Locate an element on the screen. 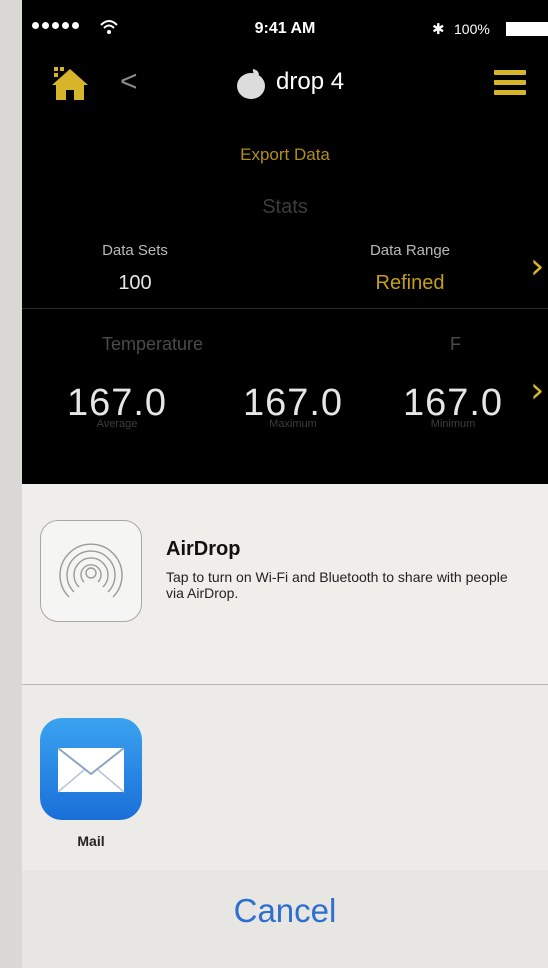 The height and width of the screenshot is (968, 548). airdrop-icon is located at coordinates (91, 571).